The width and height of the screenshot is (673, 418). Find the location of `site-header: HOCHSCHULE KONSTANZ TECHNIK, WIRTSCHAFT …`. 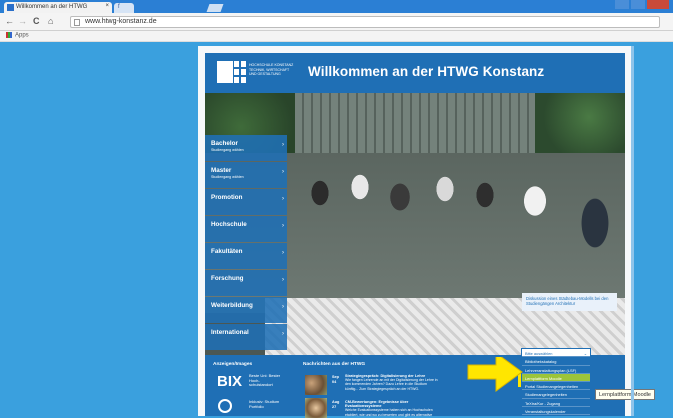

site-header: HOCHSCHULE KONSTANZ TECHNIK, WIRTSCHAFT … is located at coordinates (415, 73).